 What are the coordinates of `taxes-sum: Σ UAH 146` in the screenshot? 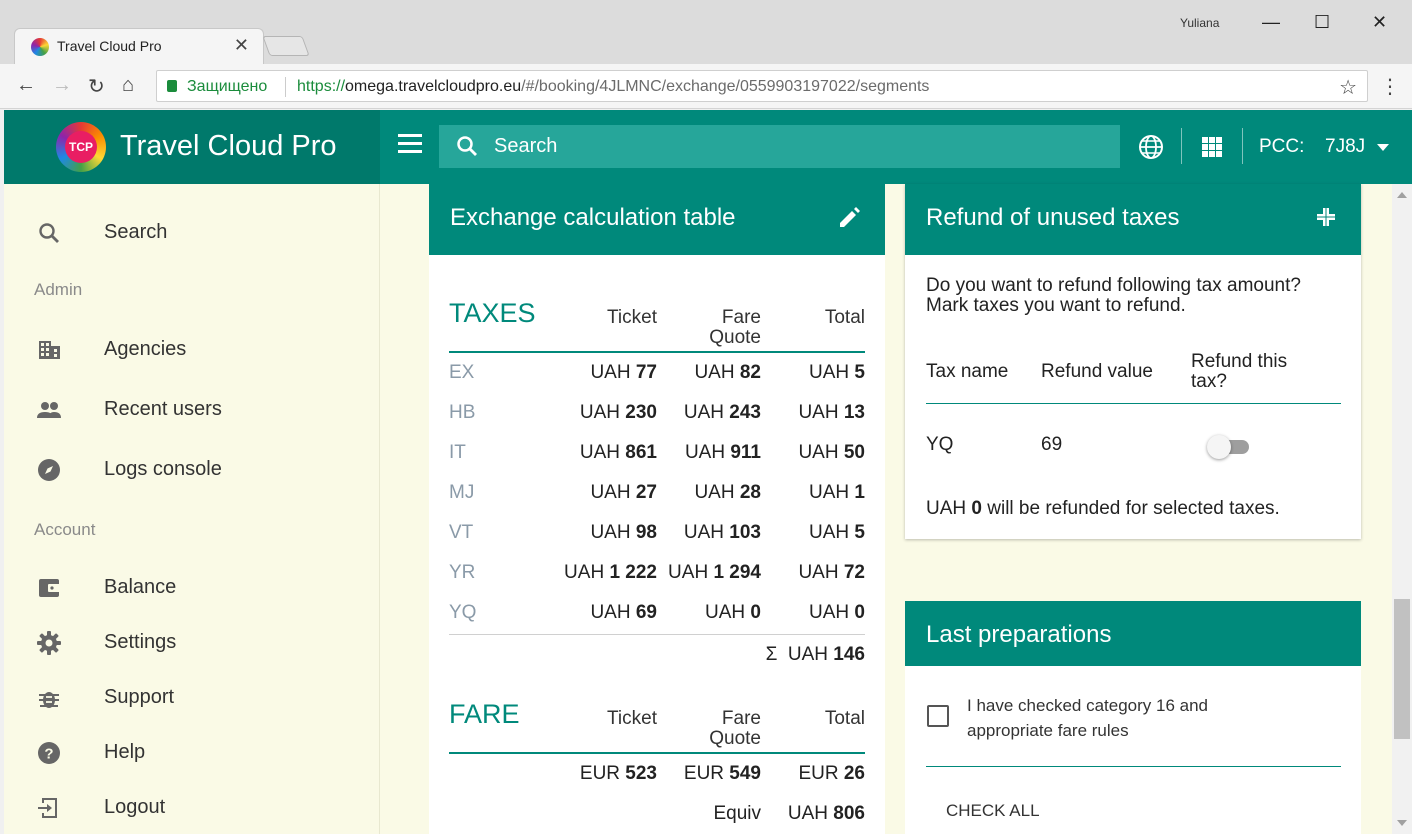 It's located at (815, 655).